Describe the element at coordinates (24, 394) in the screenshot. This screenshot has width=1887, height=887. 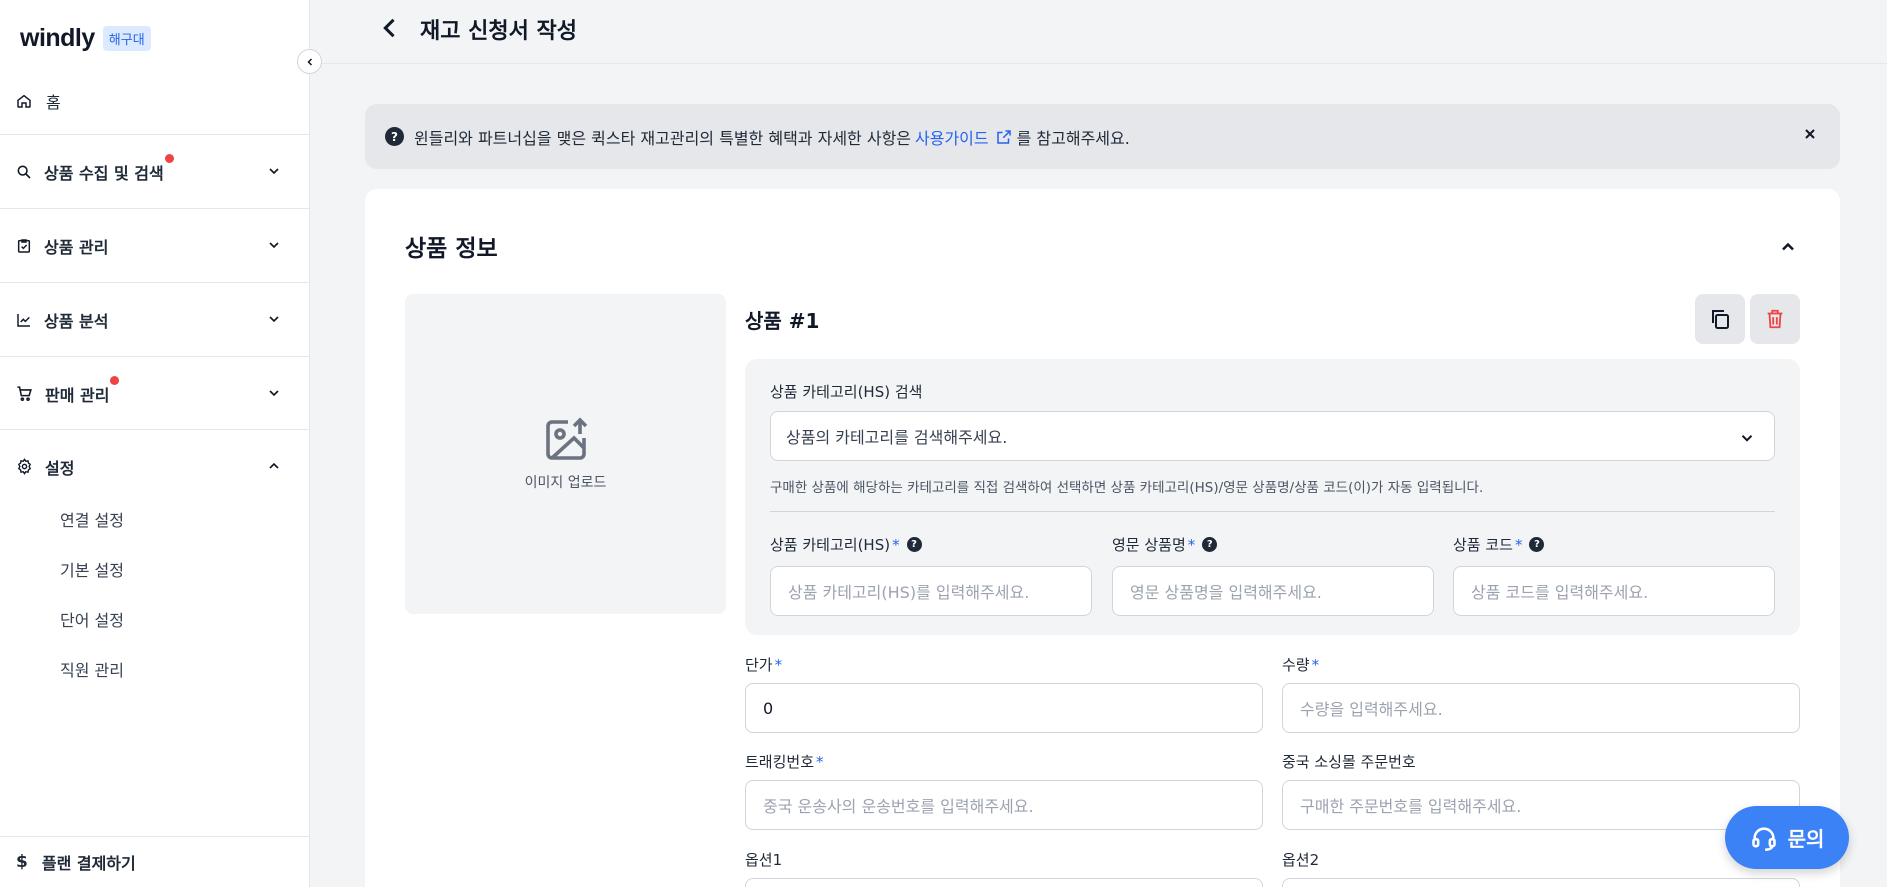
I see `cart-icon` at that location.